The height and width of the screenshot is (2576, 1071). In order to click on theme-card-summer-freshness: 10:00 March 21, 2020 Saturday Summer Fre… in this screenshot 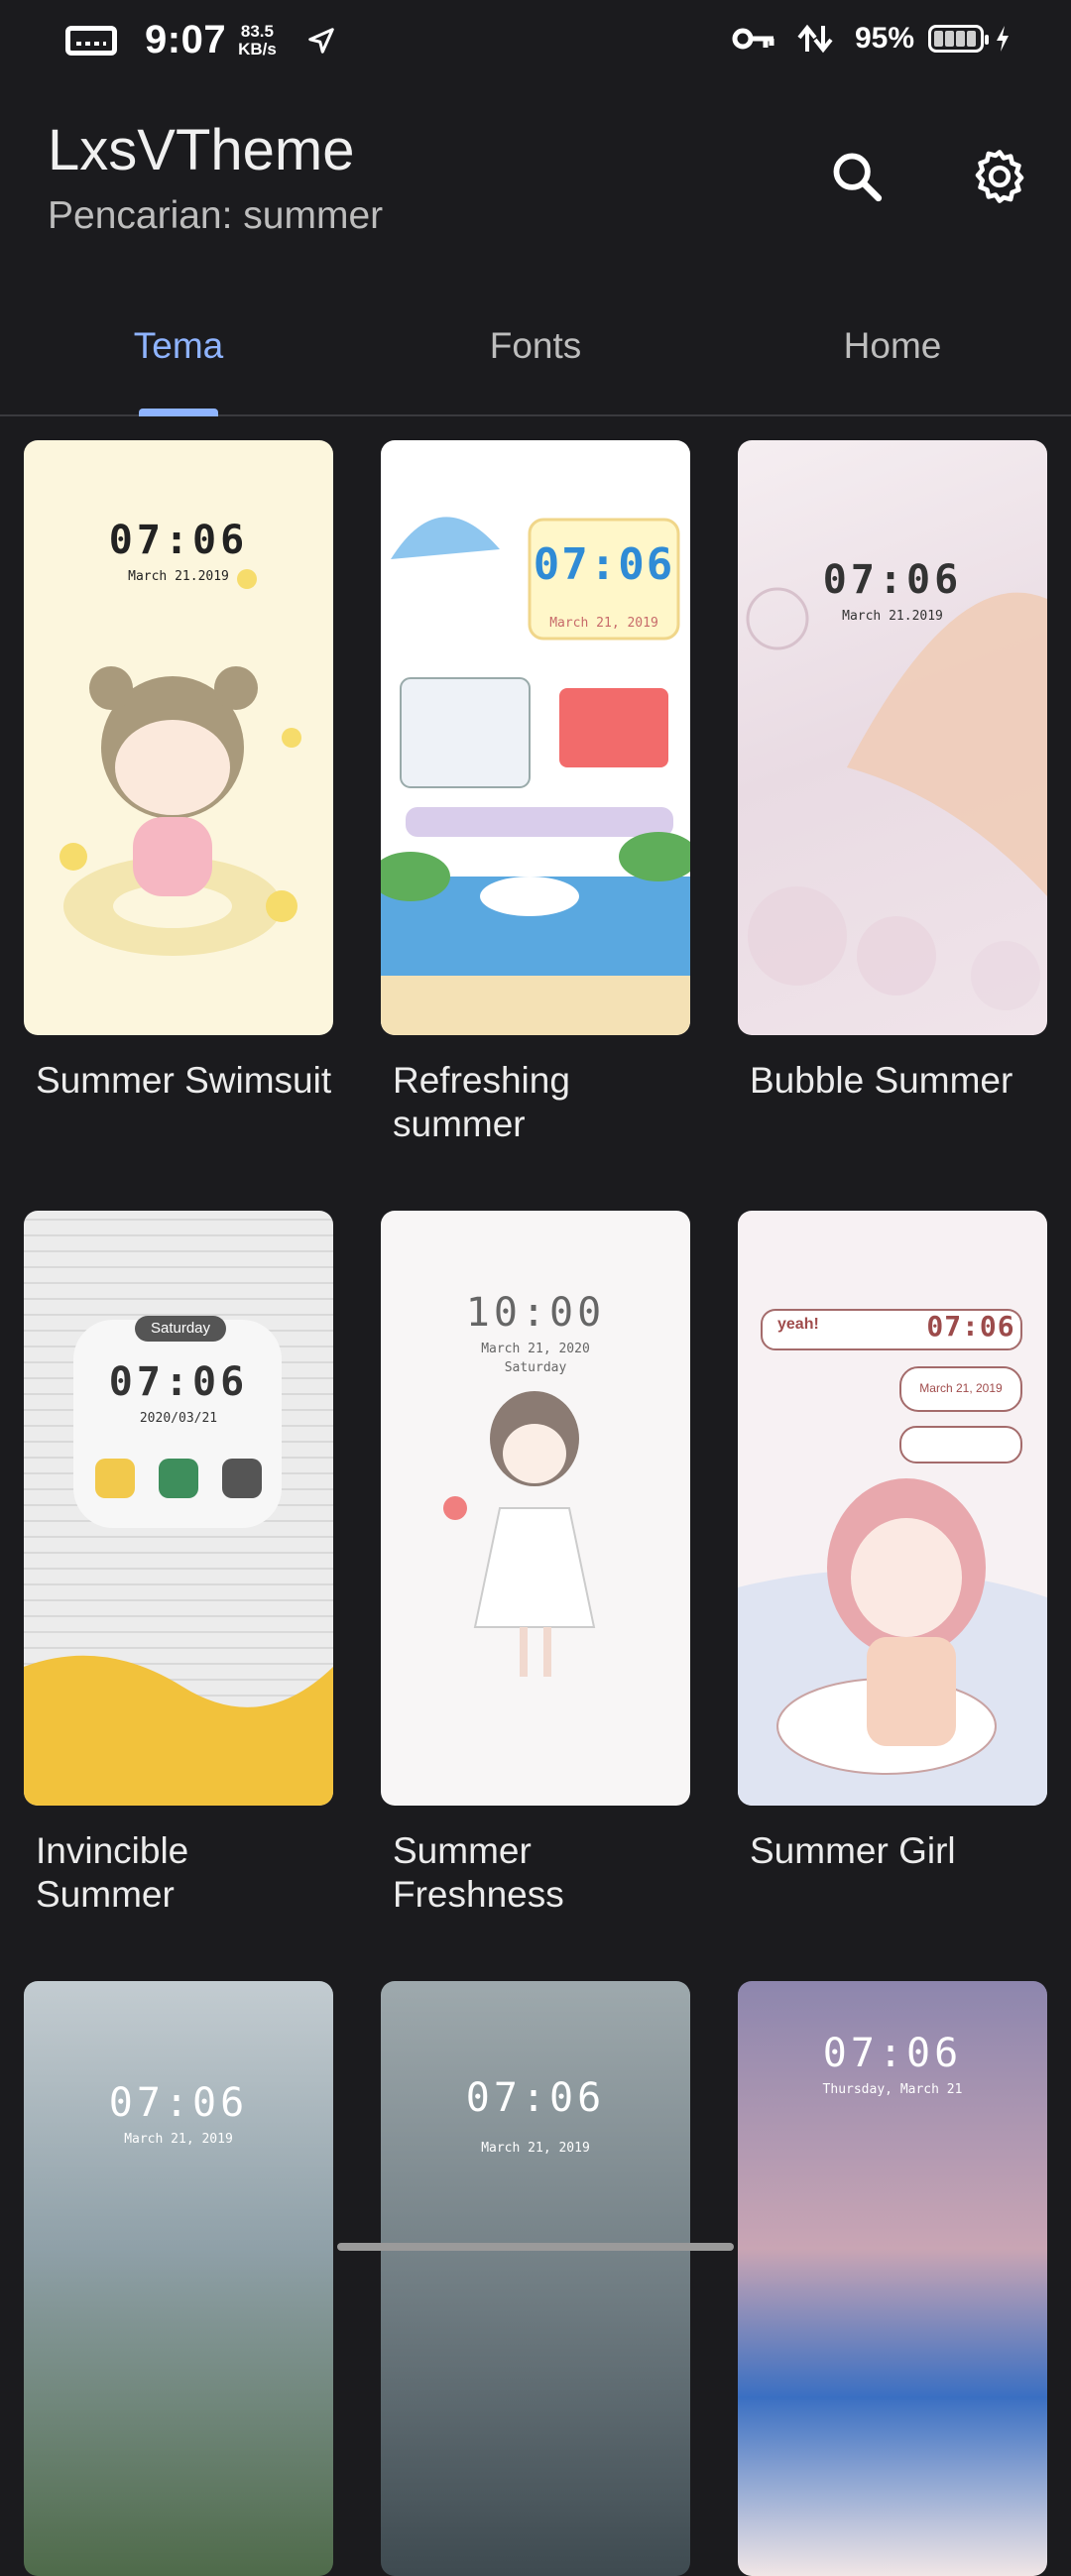, I will do `click(535, 1564)`.